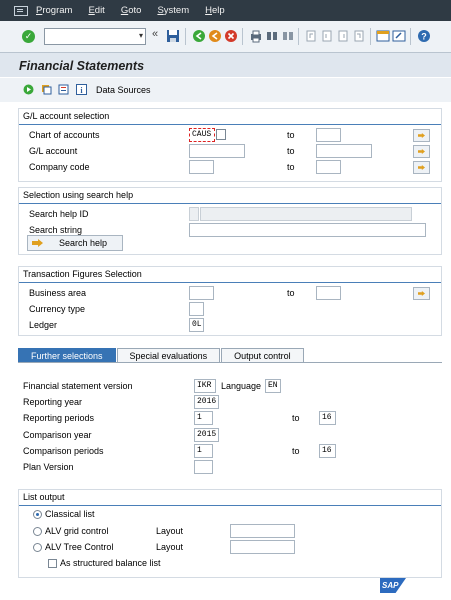 Image resolution: width=451 pixels, height=600 pixels. I want to click on layout-label: Layout, so click(170, 531).